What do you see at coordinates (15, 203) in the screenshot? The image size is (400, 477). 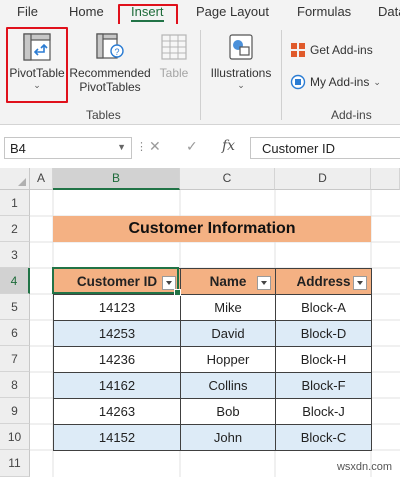 I see `row-header: 1` at bounding box center [15, 203].